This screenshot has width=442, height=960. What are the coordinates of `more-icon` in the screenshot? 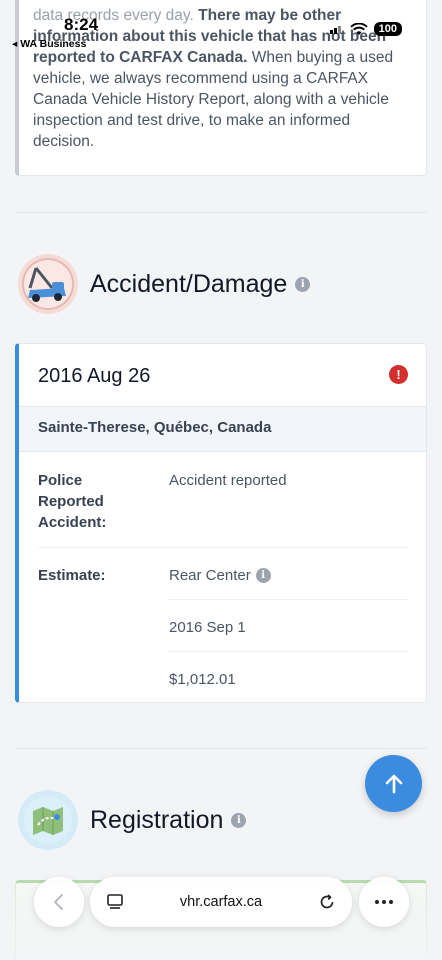 It's located at (384, 902).